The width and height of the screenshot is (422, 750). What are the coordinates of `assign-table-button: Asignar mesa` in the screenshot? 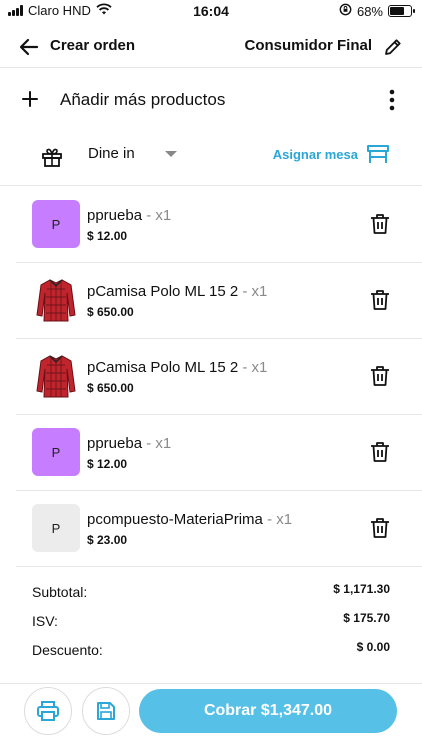 It's located at (331, 154).